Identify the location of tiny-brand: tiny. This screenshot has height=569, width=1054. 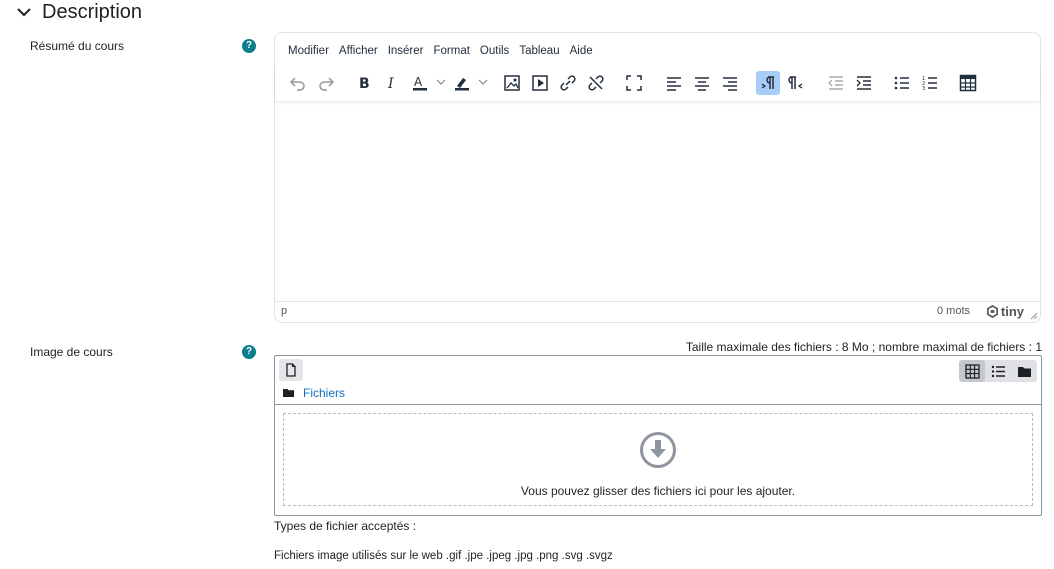
(1012, 311).